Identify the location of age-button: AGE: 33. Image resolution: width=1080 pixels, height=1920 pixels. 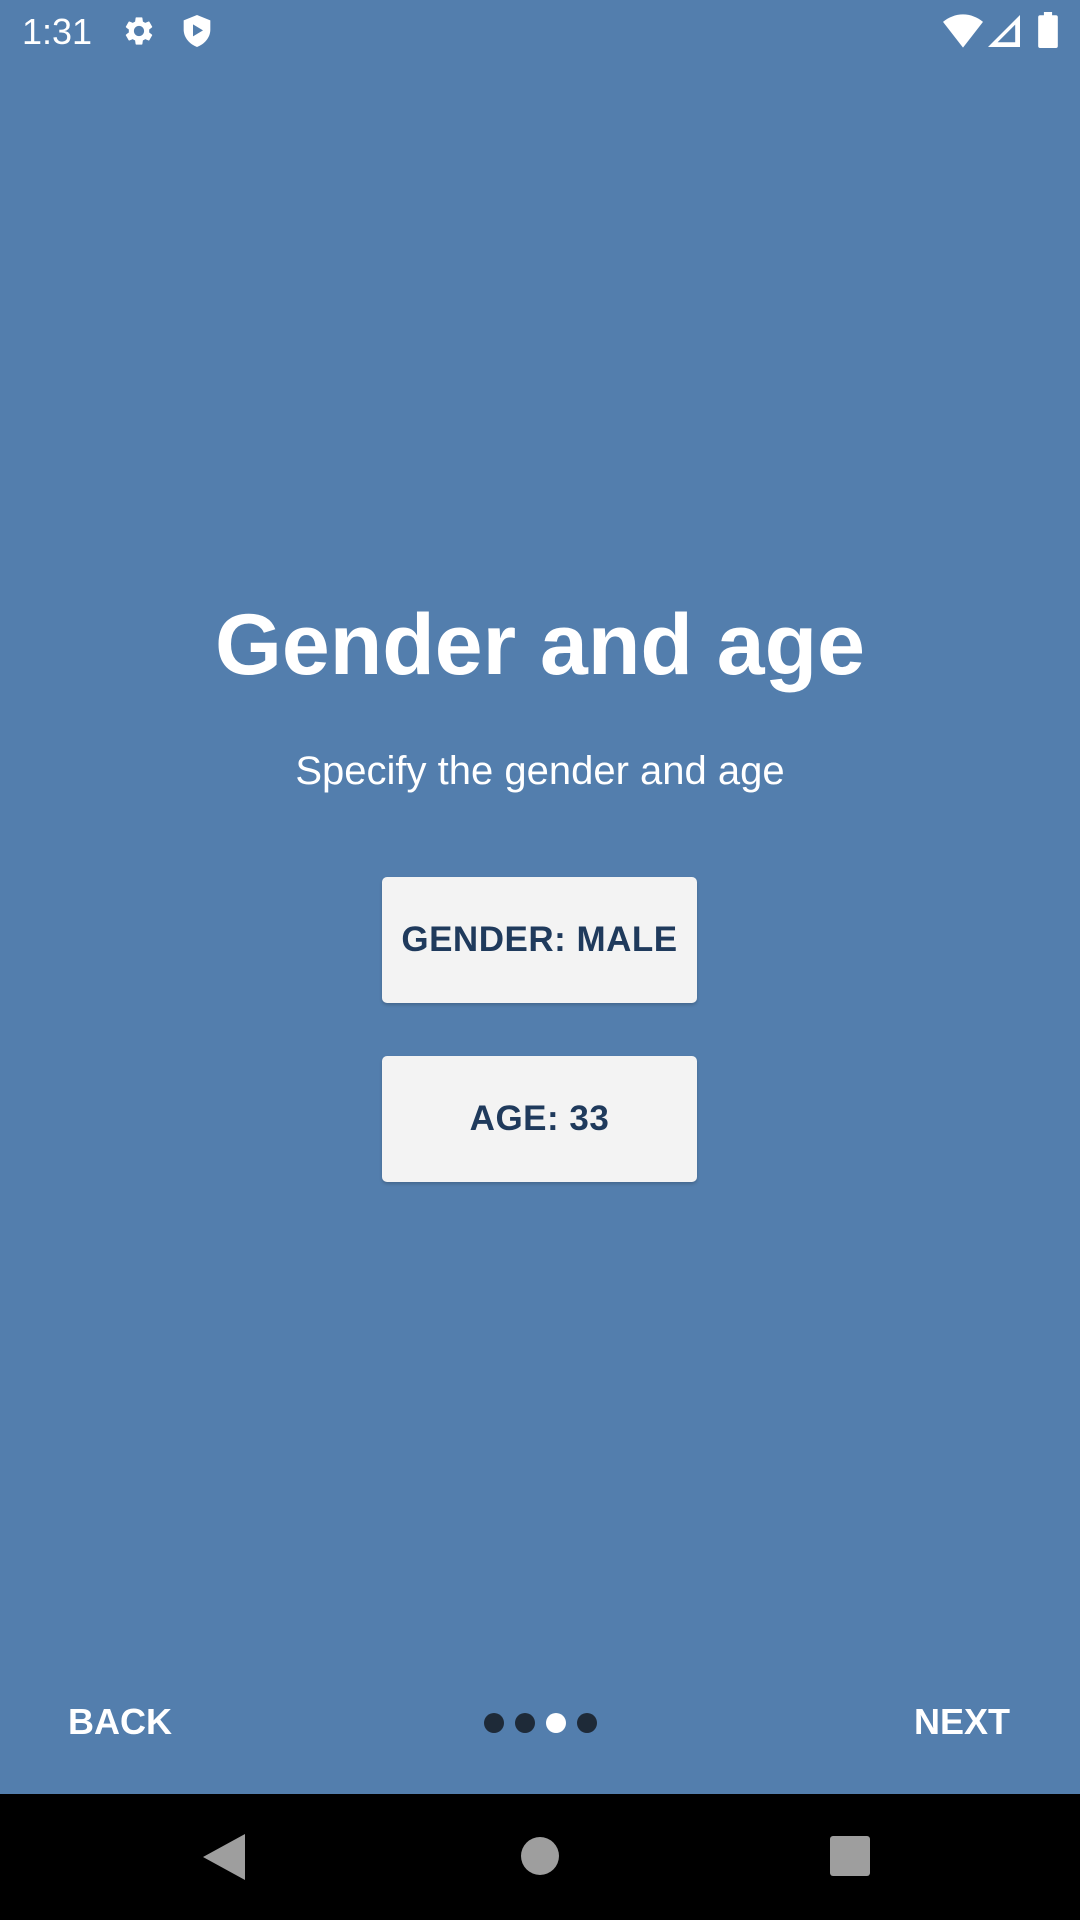
(539, 1119).